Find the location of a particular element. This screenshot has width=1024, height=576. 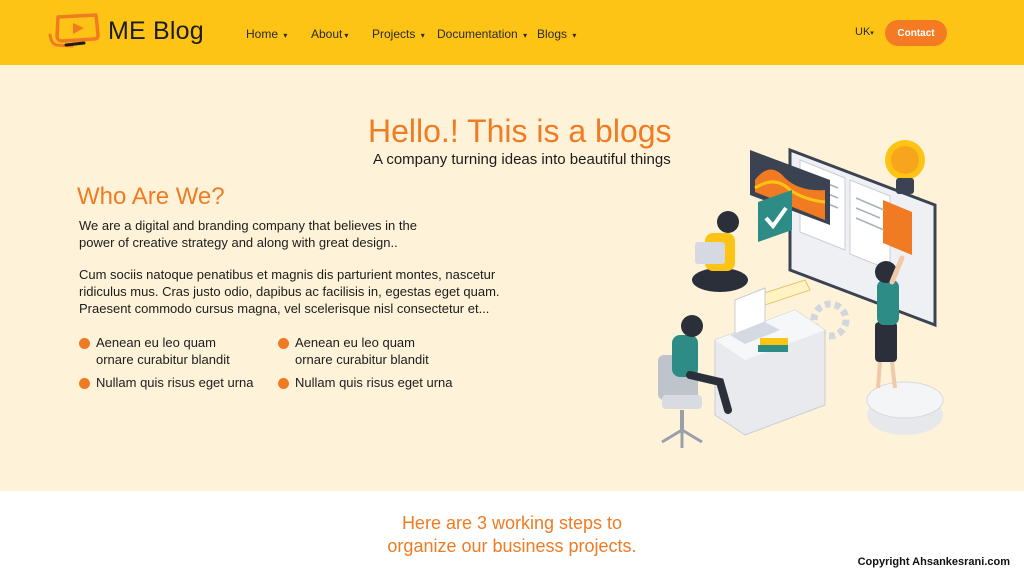

nav-blogs: Blogs ▾ is located at coordinates (556, 34).